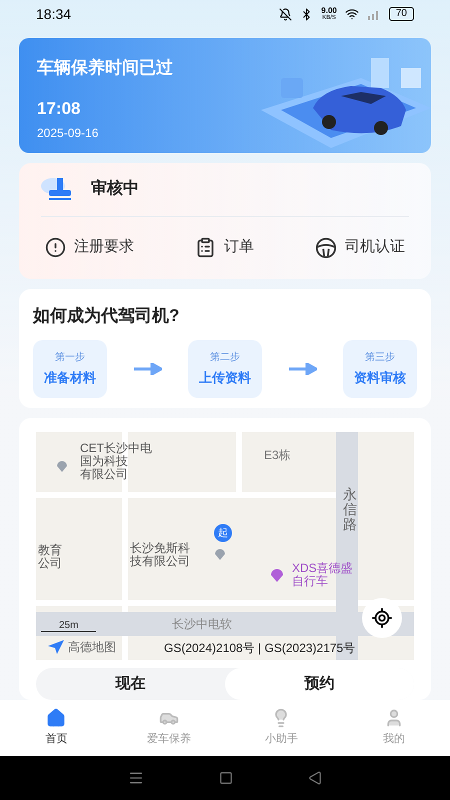 Image resolution: width=450 pixels, height=800 pixels. I want to click on map-label: 有限公司, so click(104, 474).